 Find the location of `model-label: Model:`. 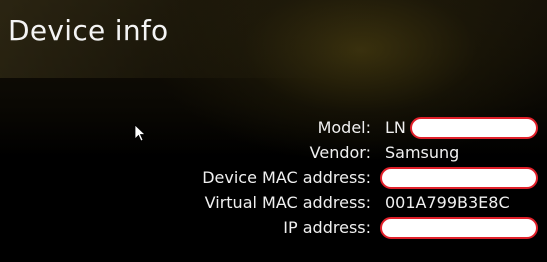

model-label: Model: is located at coordinates (344, 127).